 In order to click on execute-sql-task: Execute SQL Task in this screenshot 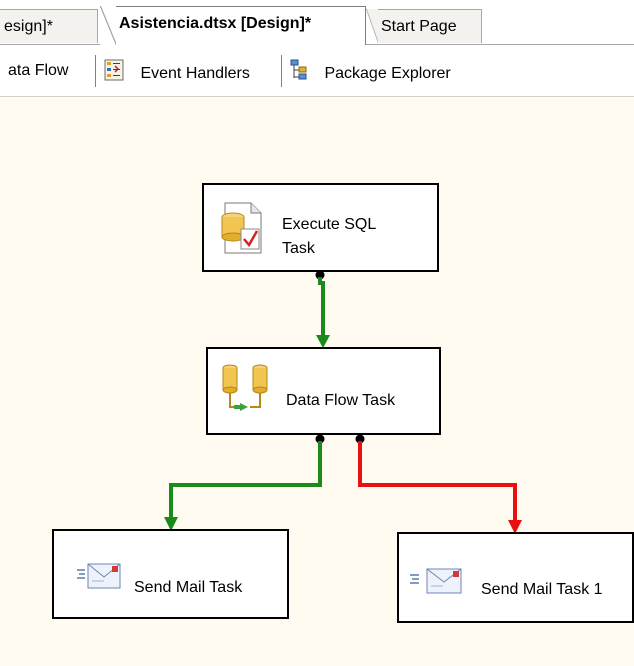, I will do `click(320, 227)`.